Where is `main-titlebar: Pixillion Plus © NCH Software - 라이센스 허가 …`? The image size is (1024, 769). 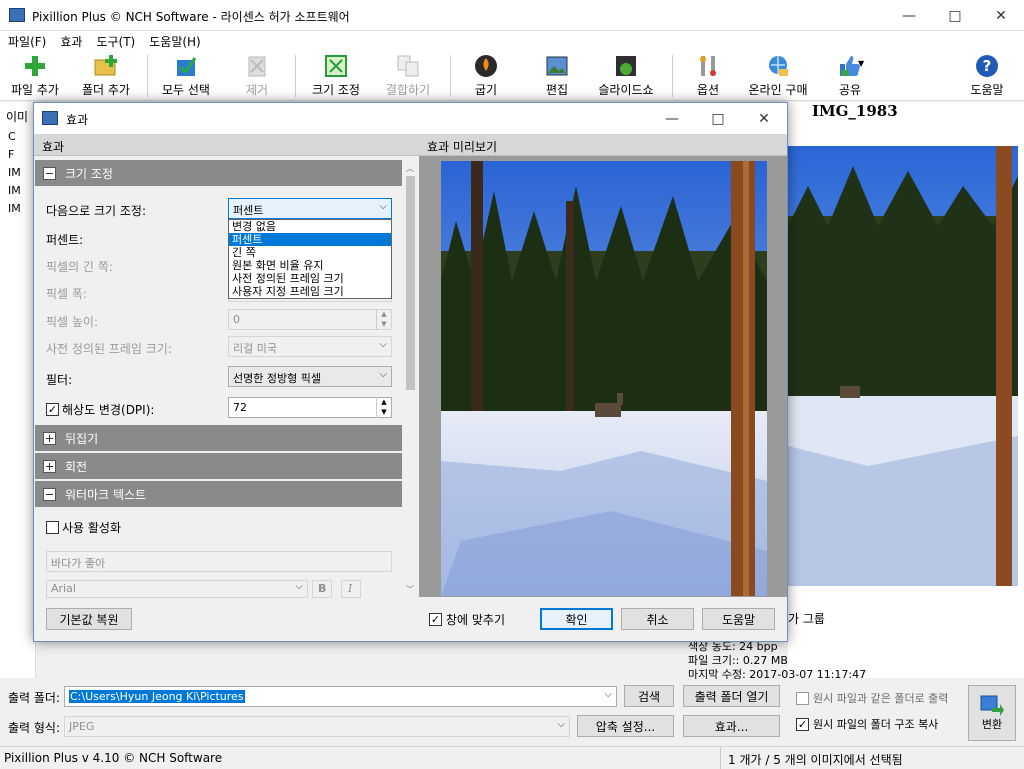 main-titlebar: Pixillion Plus © NCH Software - 라이센스 허가 … is located at coordinates (512, 15).